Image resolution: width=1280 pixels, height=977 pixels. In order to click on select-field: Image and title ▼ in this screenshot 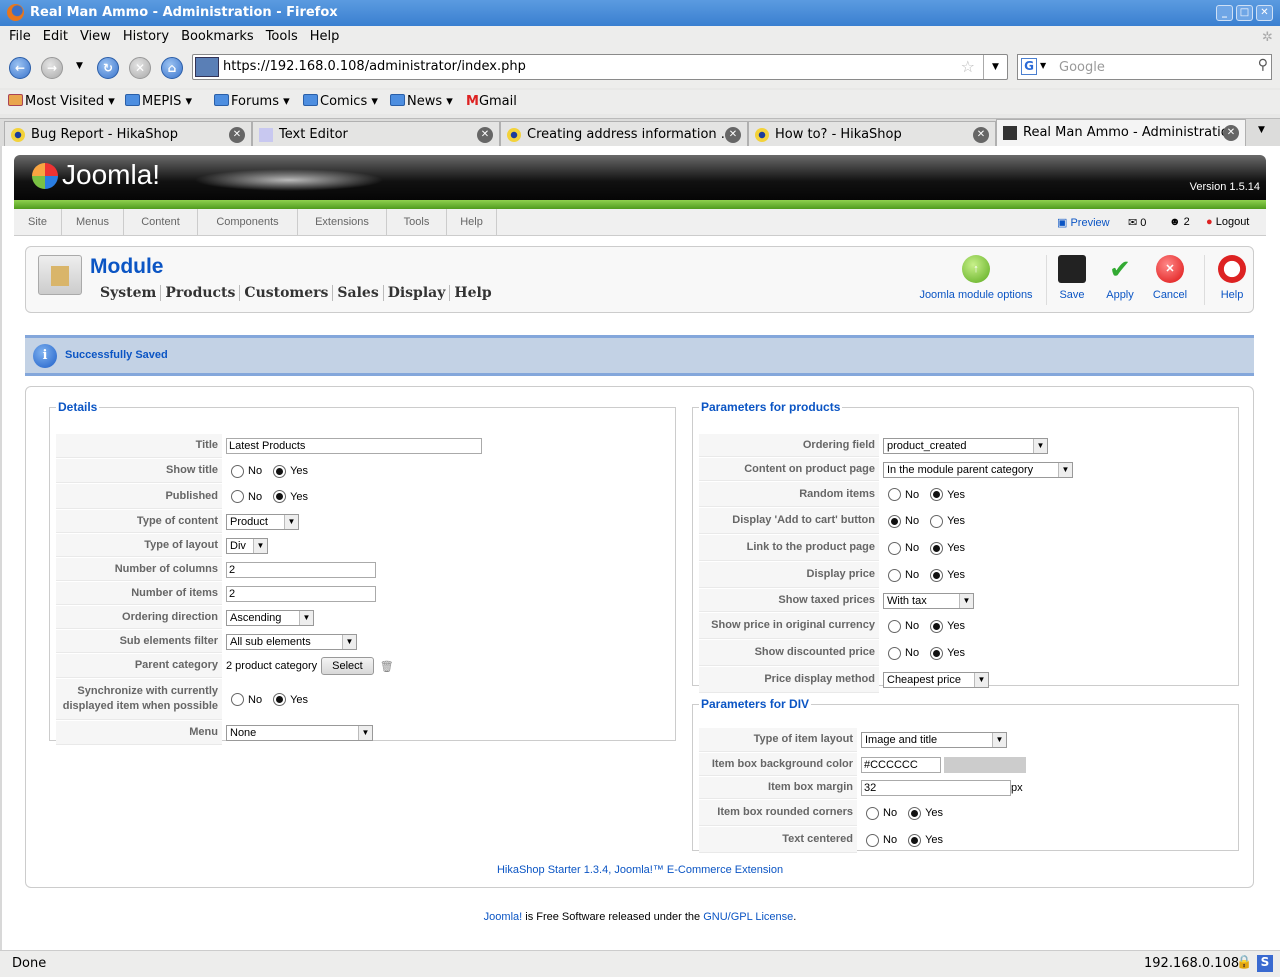, I will do `click(934, 740)`.